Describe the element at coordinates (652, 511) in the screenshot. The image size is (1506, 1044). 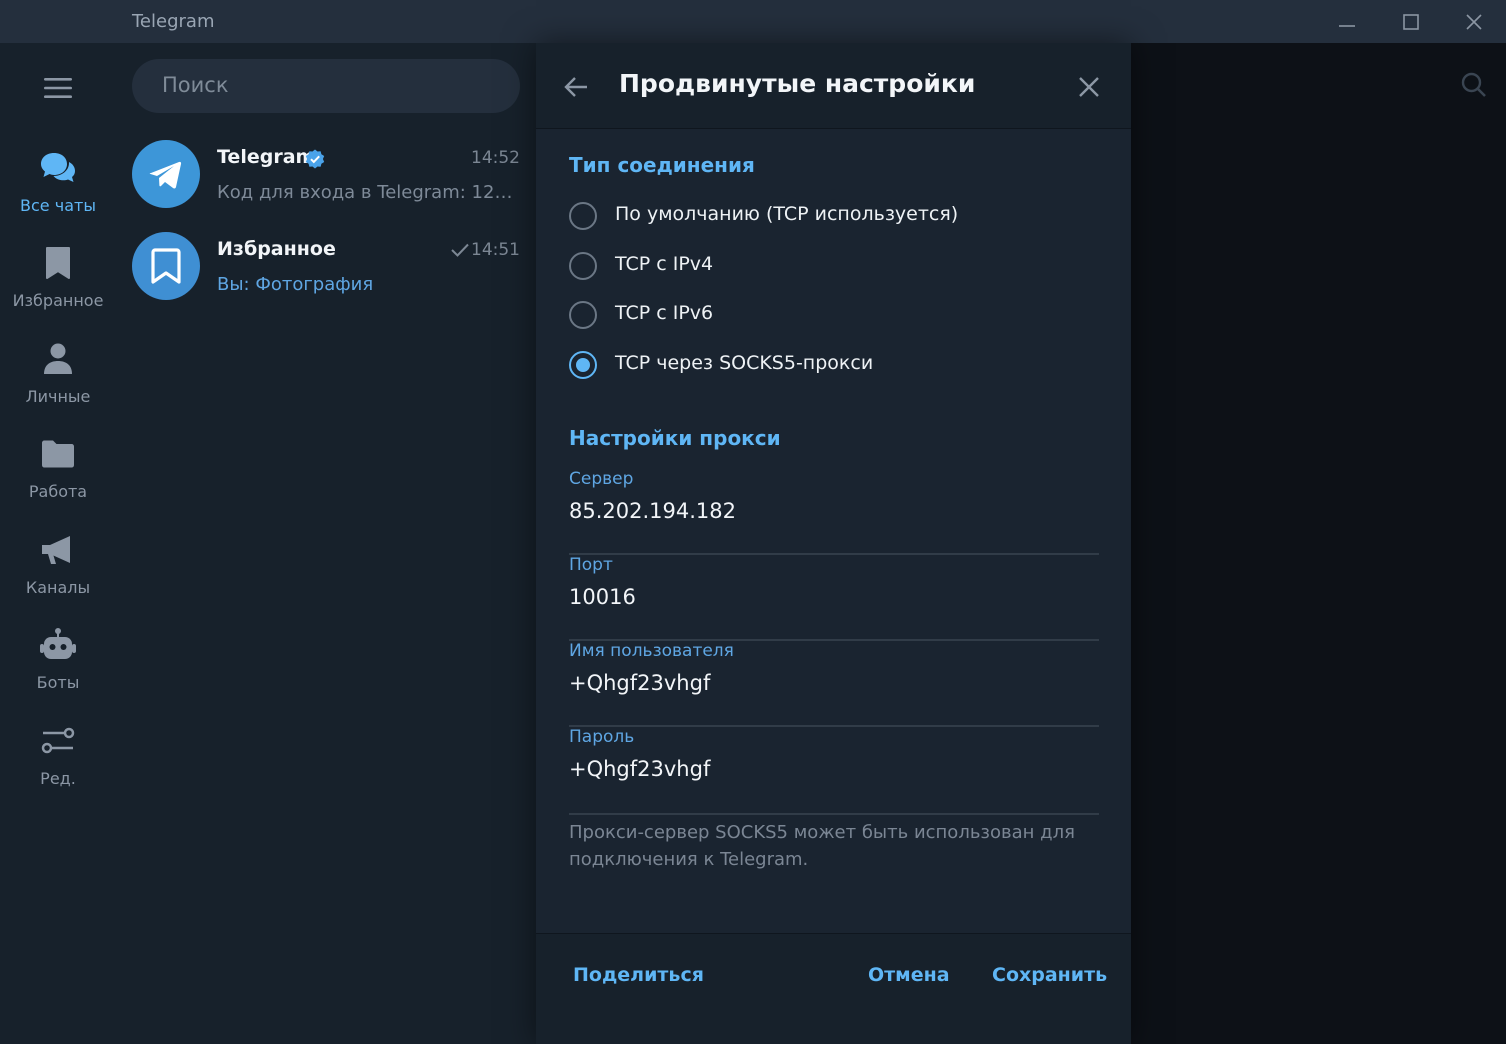
I see `field-value: 85.202.194.182` at that location.